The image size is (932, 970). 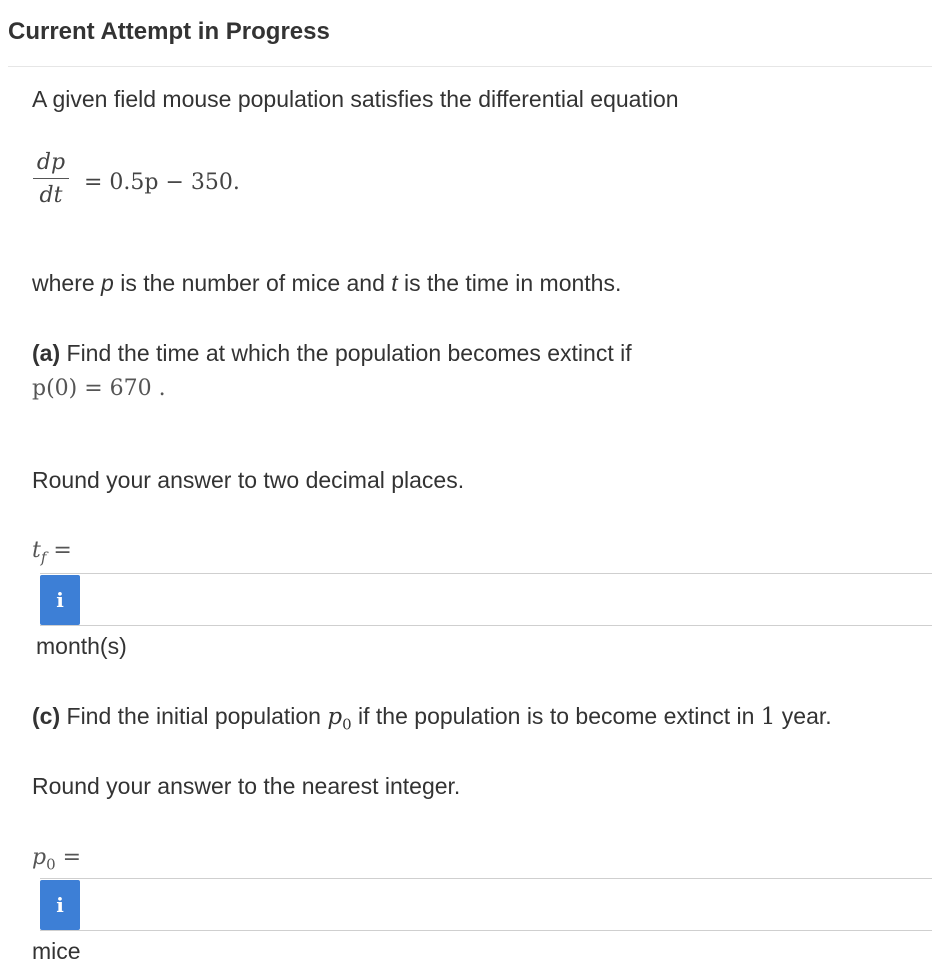 I want to click on part-a-variable-label: tf =, so click(x=52, y=552).